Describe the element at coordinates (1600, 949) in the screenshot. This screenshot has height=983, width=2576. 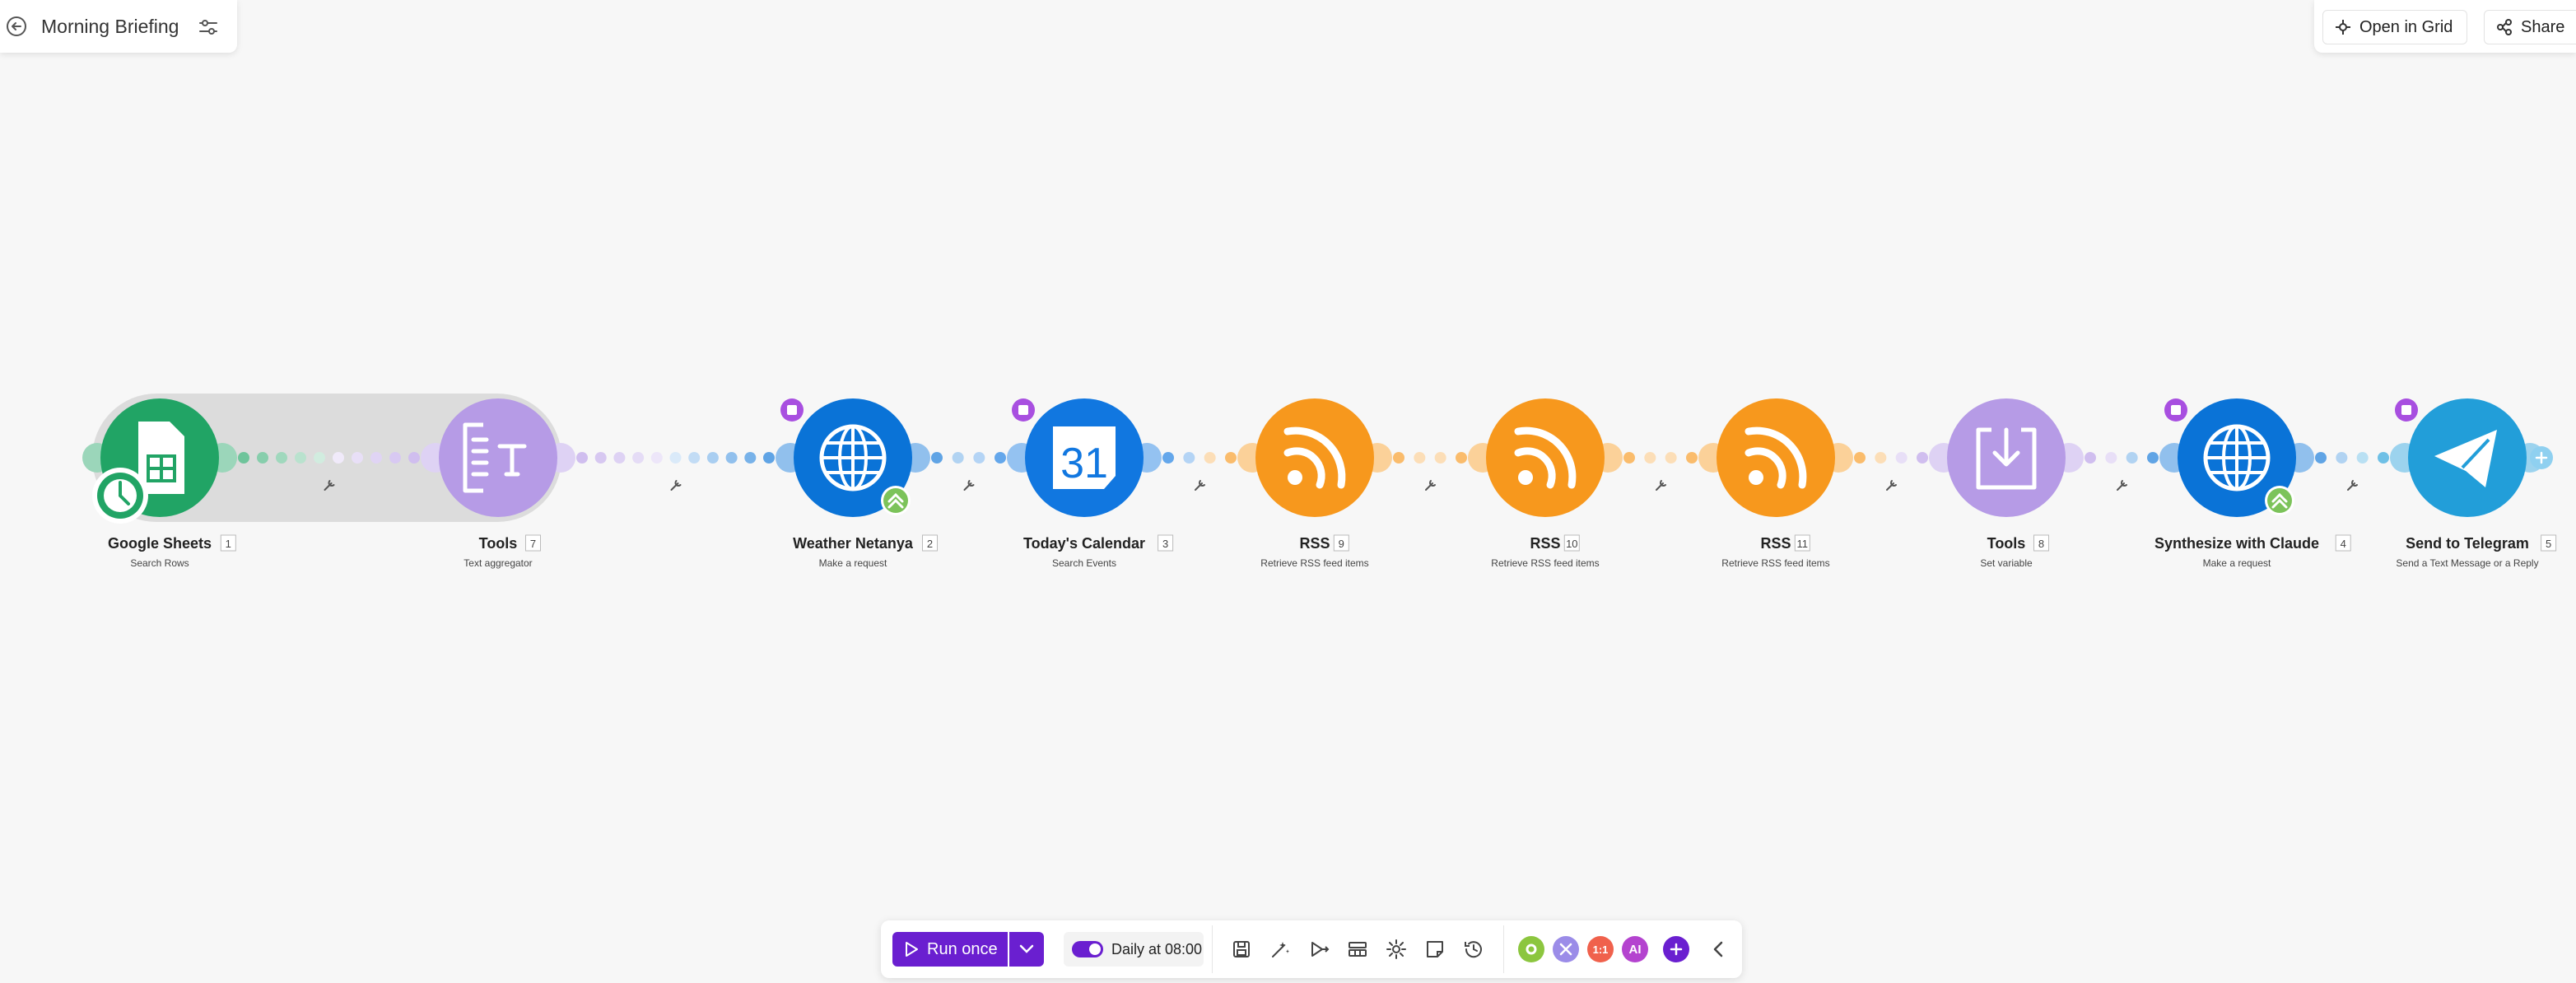
I see `flow-badge-icon: 1:1` at that location.